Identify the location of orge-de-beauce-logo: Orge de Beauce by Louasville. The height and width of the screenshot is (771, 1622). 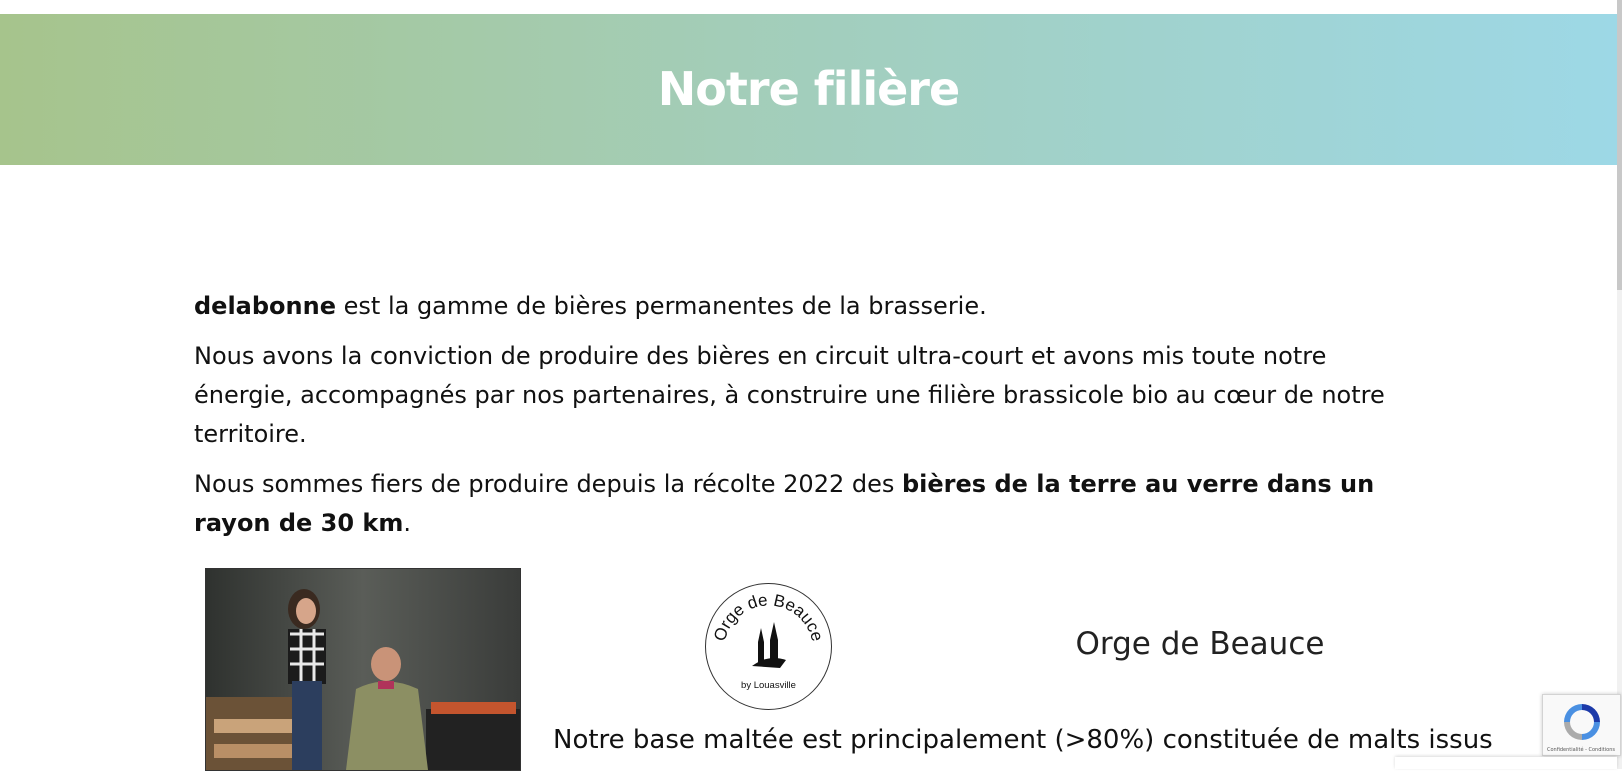
(768, 646).